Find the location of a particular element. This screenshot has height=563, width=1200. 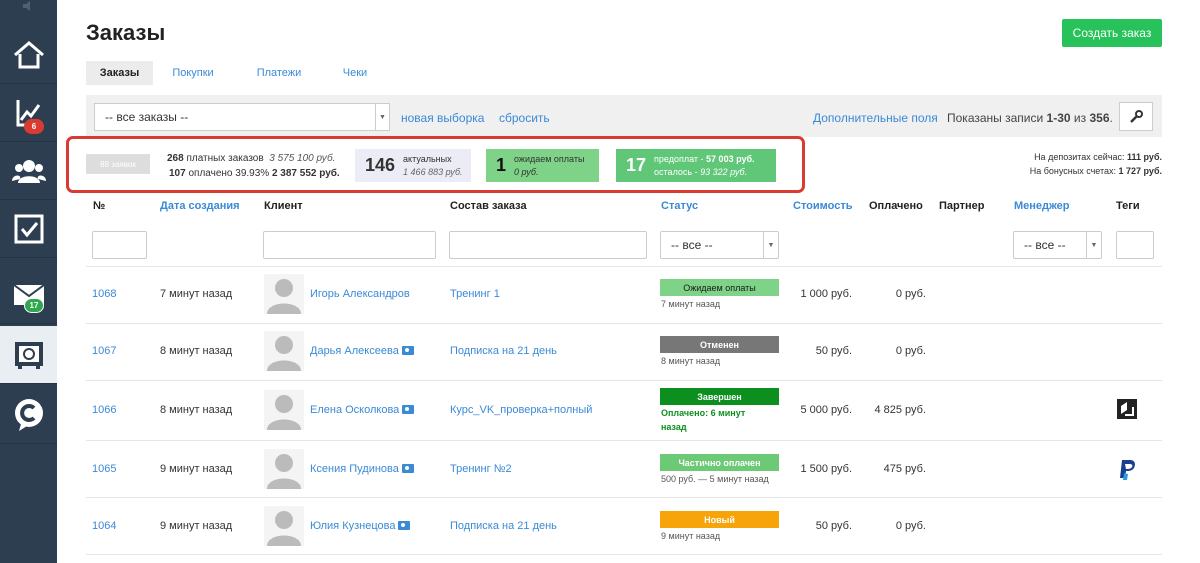

composition-link: Курс_VK_проверка+полный is located at coordinates (521, 410).